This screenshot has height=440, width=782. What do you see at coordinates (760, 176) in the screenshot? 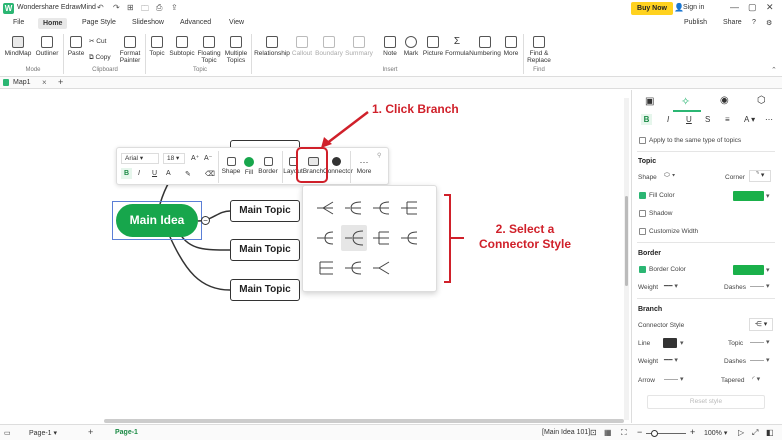
I see `corner-input: ⌝ ▾` at bounding box center [760, 176].